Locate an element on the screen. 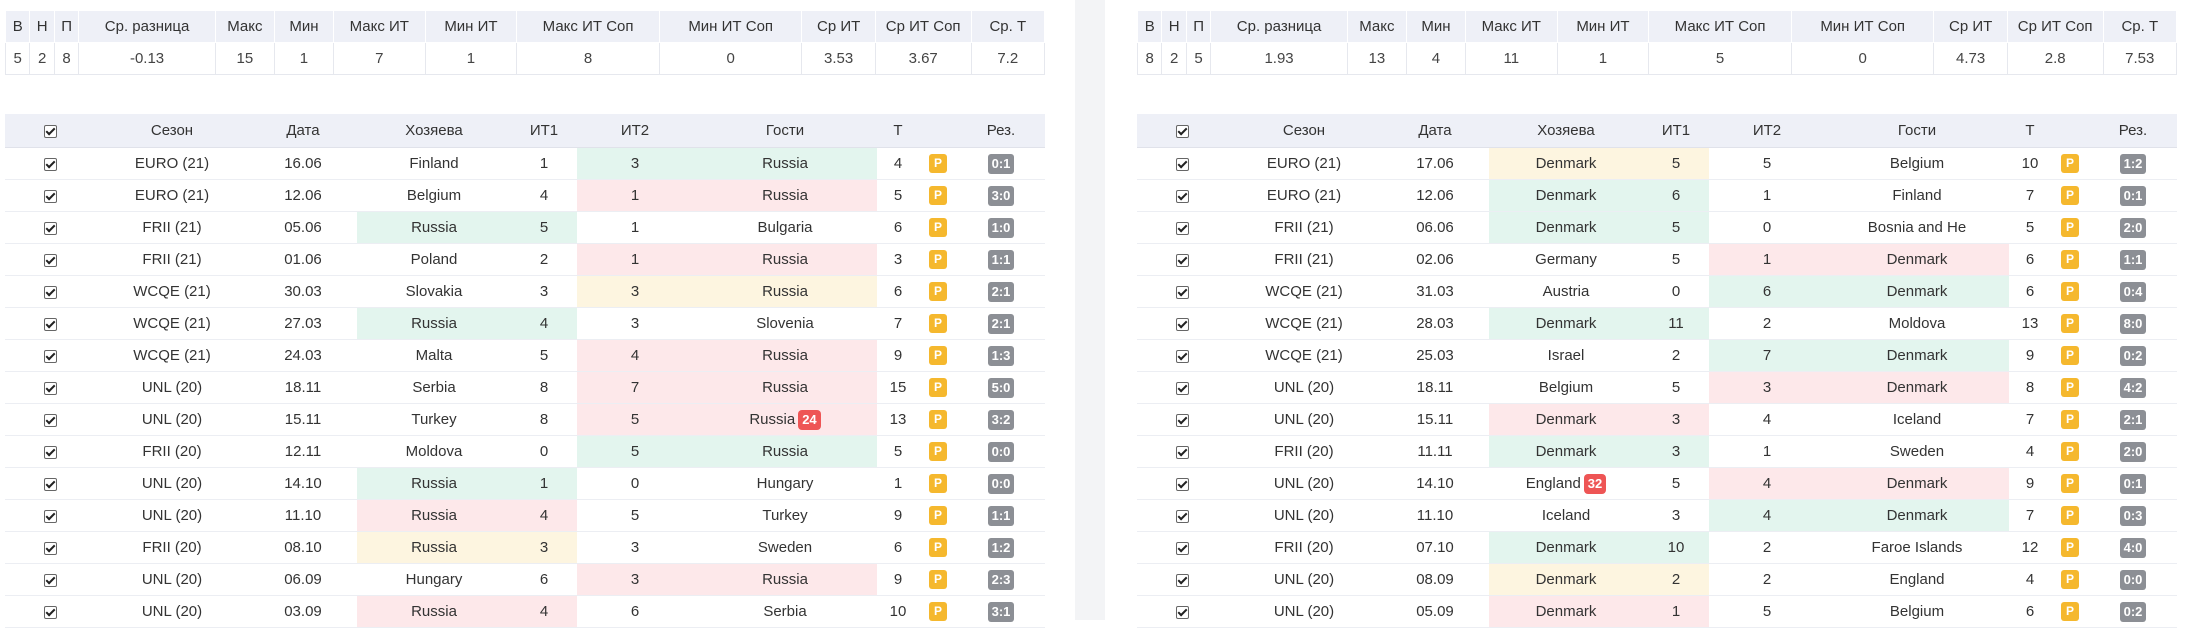 The image size is (2186, 628). summary-header: Ср ИТ is located at coordinates (838, 26).